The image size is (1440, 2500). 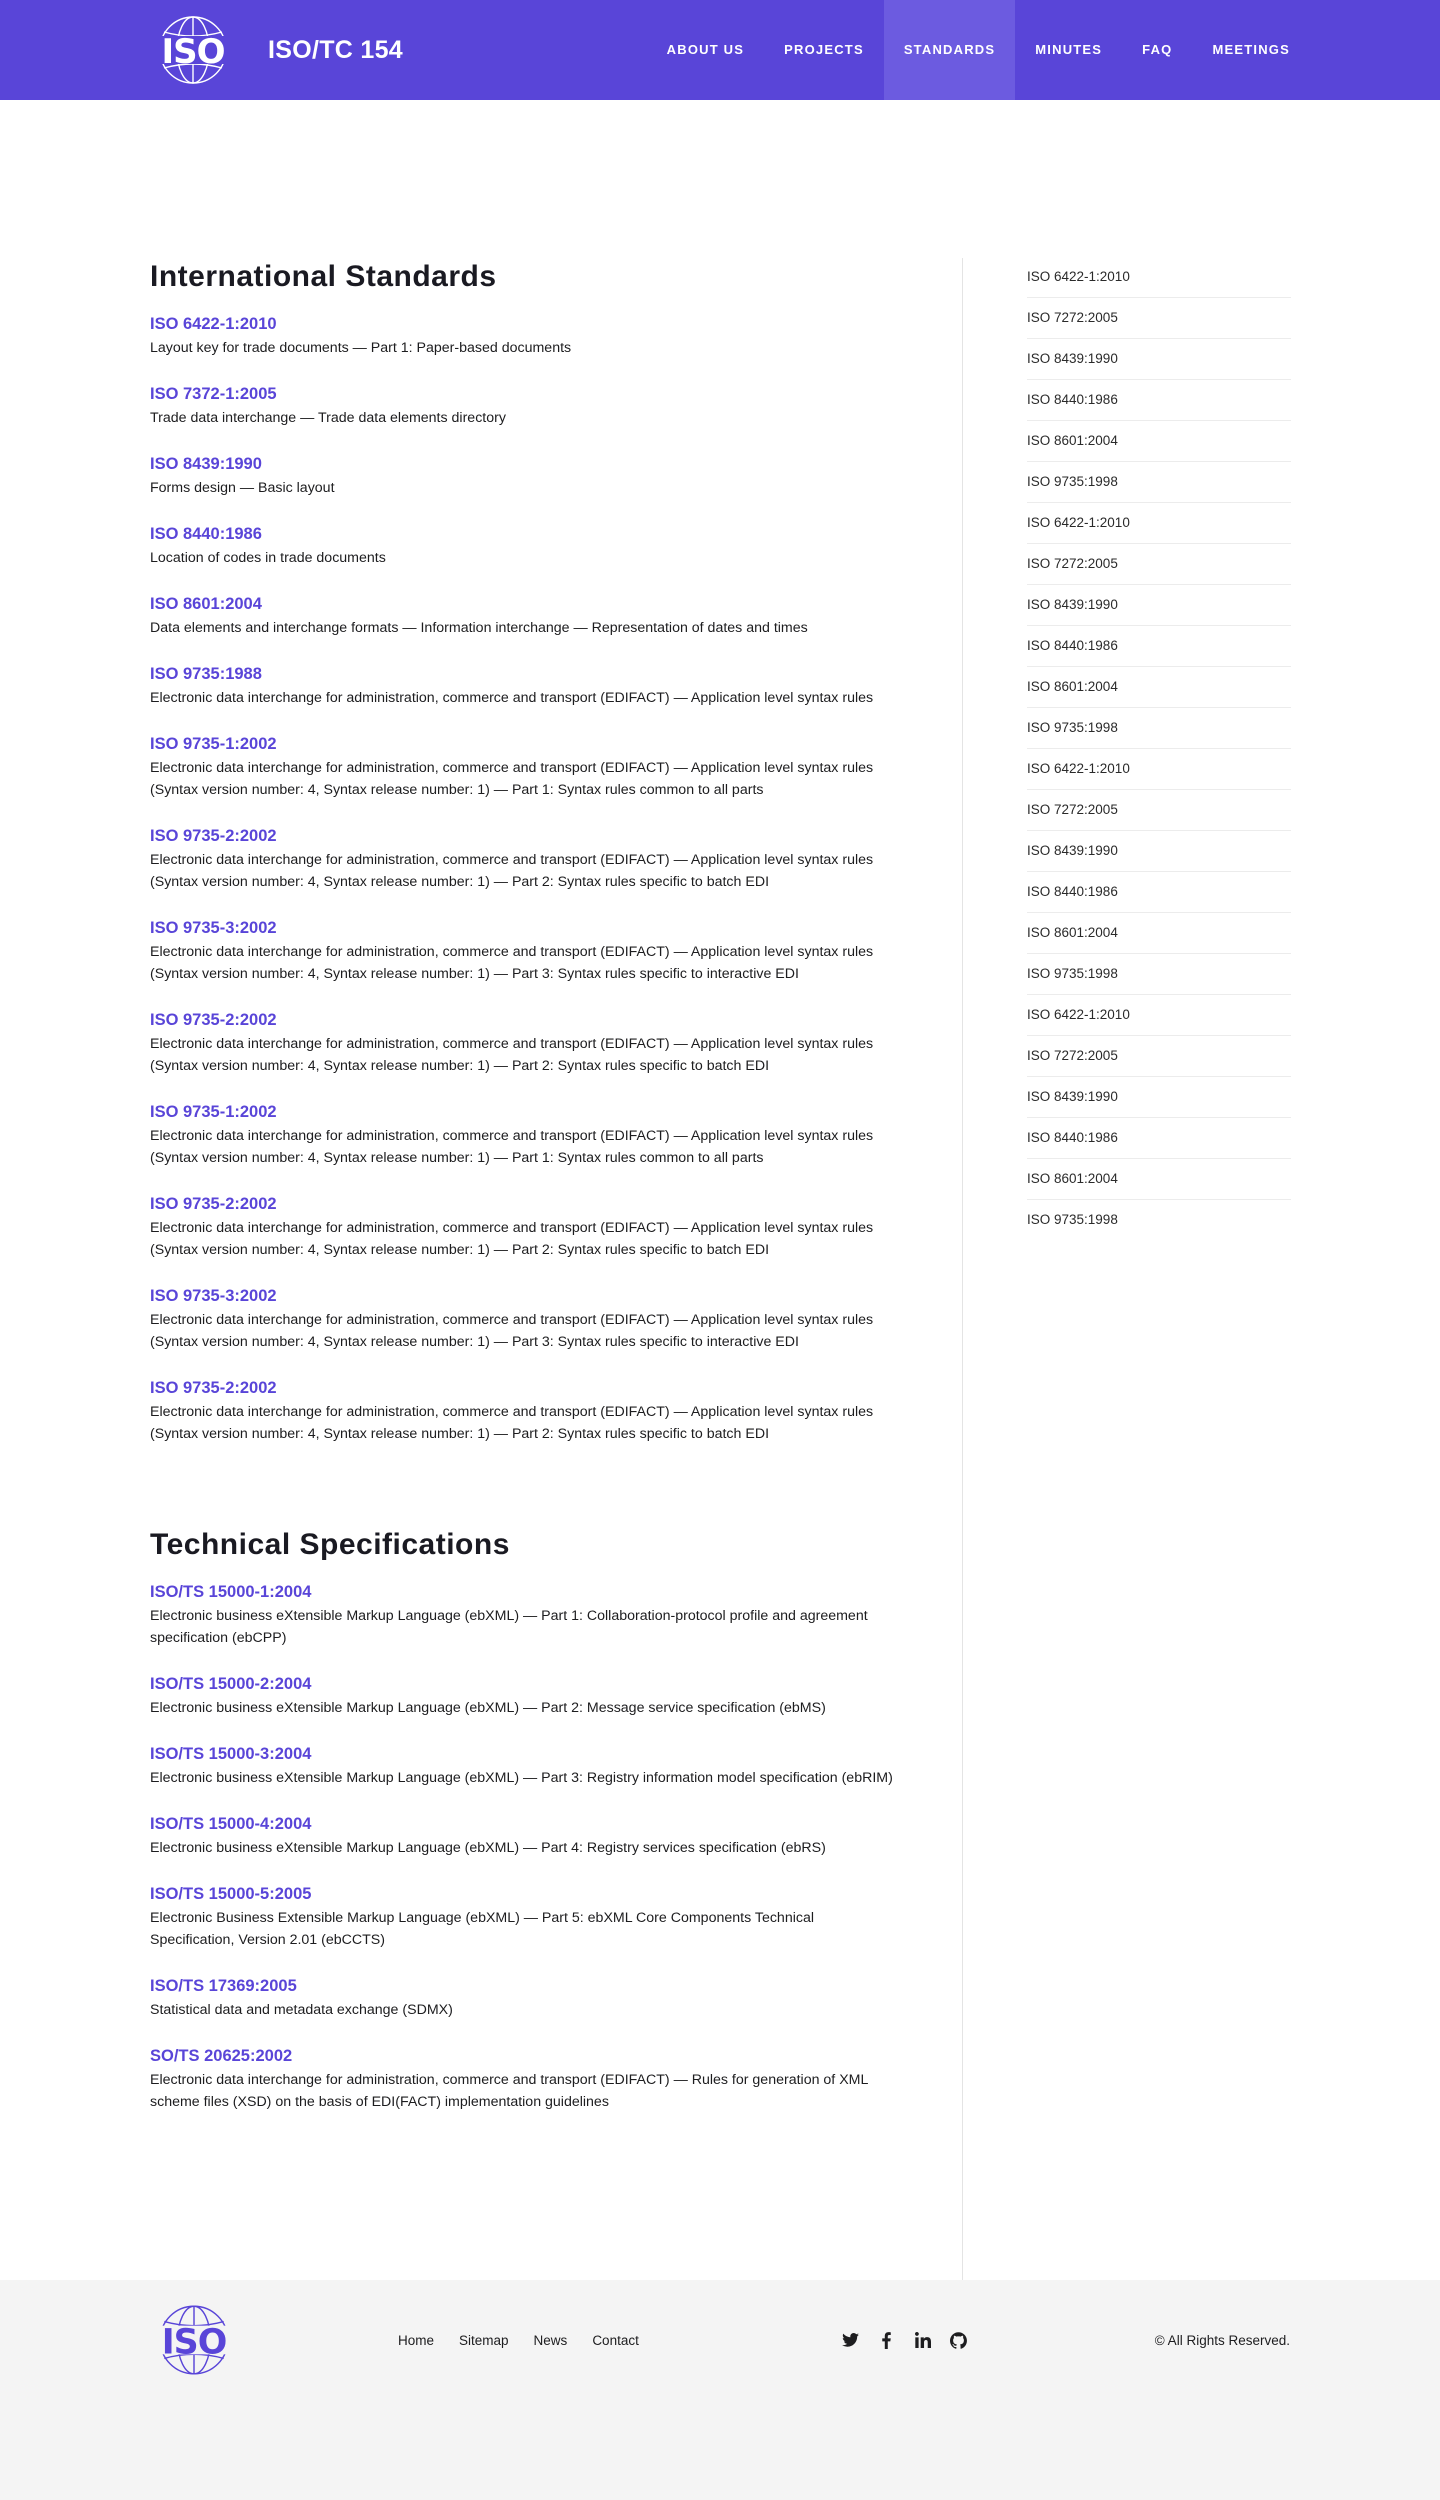 What do you see at coordinates (706, 50) in the screenshot?
I see `nav-about-us: About us` at bounding box center [706, 50].